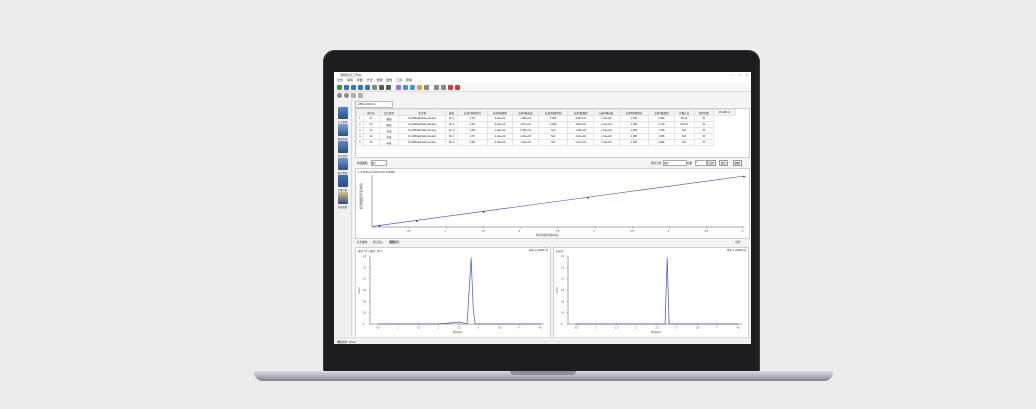  What do you see at coordinates (747, 74) in the screenshot?
I see `close-button: ×` at bounding box center [747, 74].